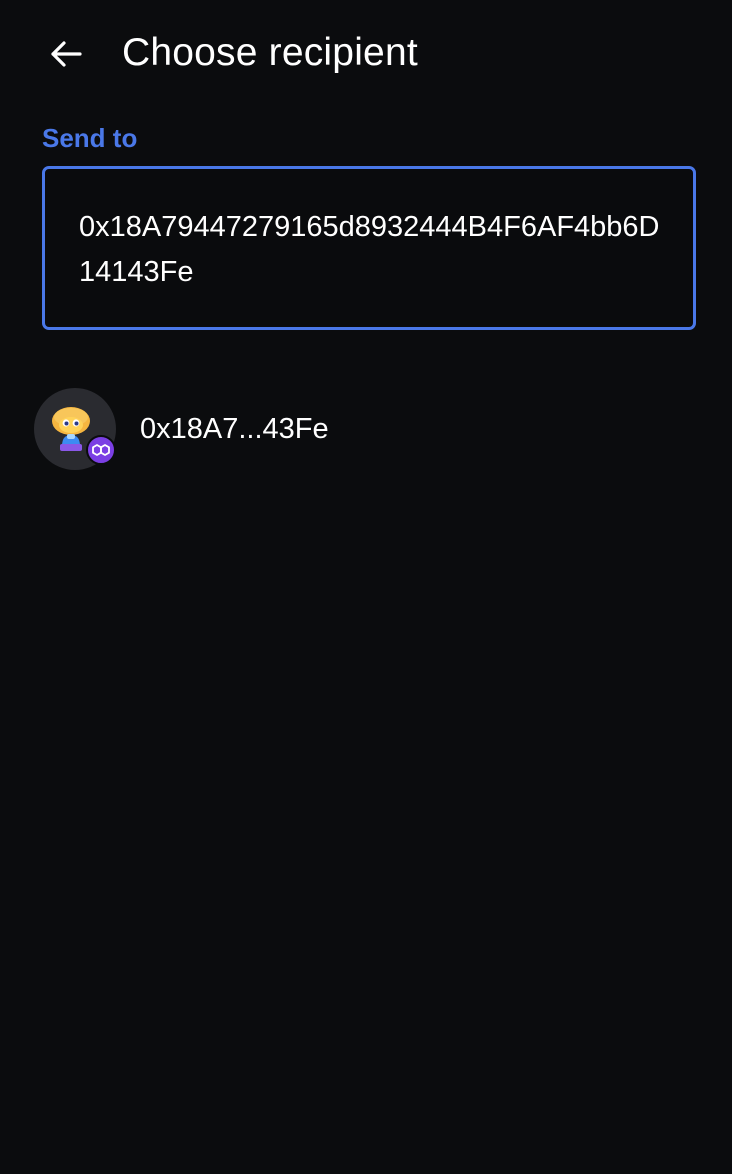  I want to click on polygon-icon, so click(101, 450).